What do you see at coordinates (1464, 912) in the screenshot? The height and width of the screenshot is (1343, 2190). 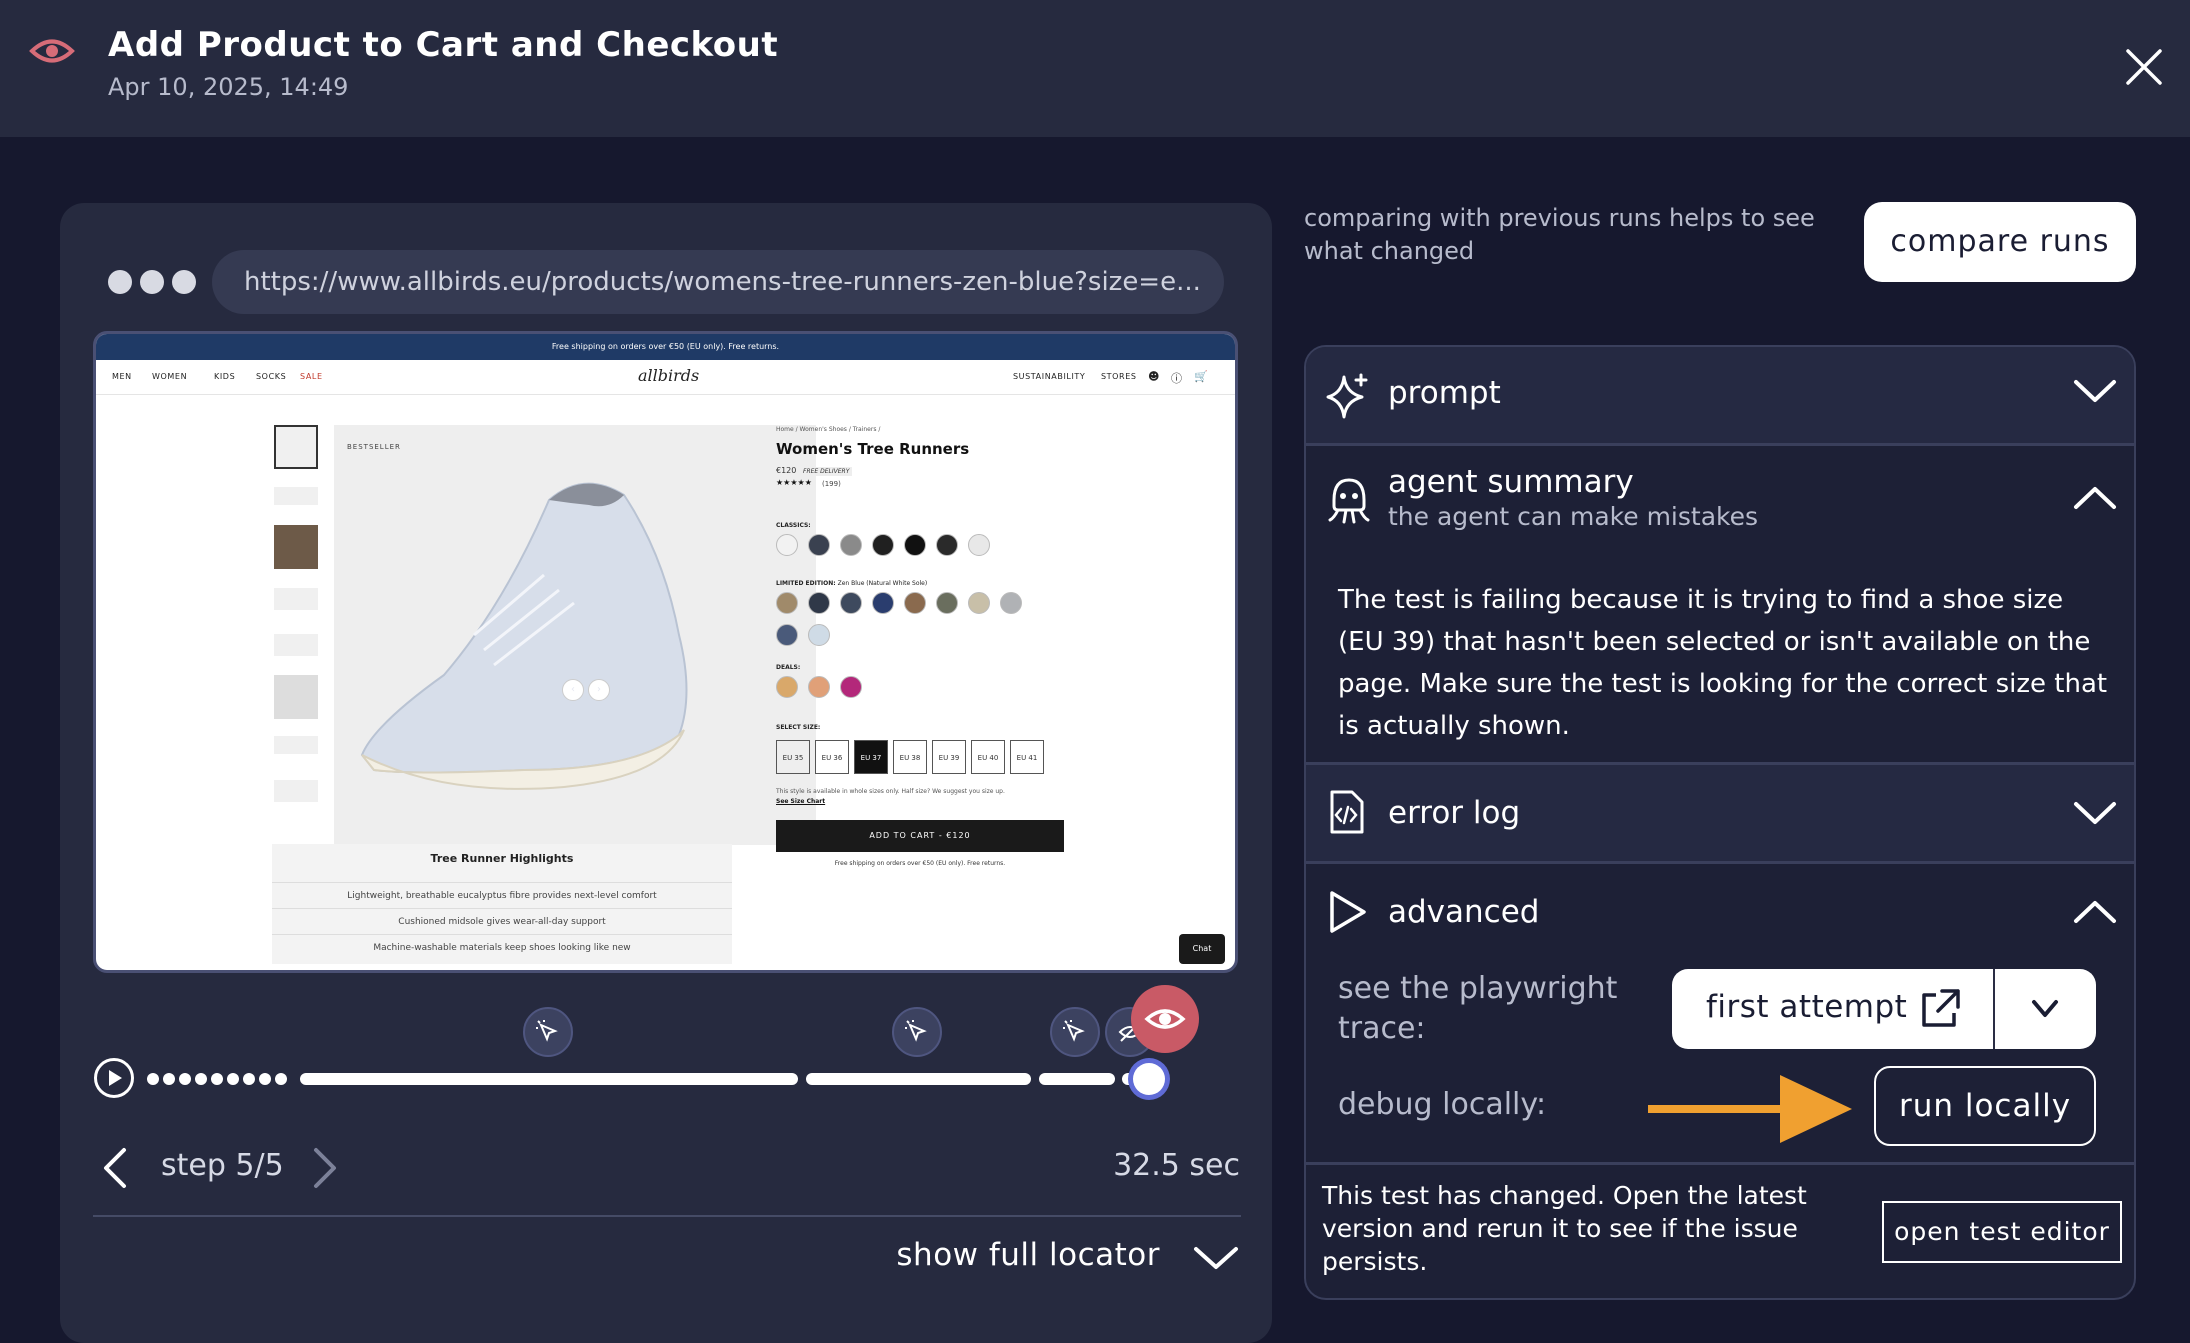 I see `advanced-label: advanced` at bounding box center [1464, 912].